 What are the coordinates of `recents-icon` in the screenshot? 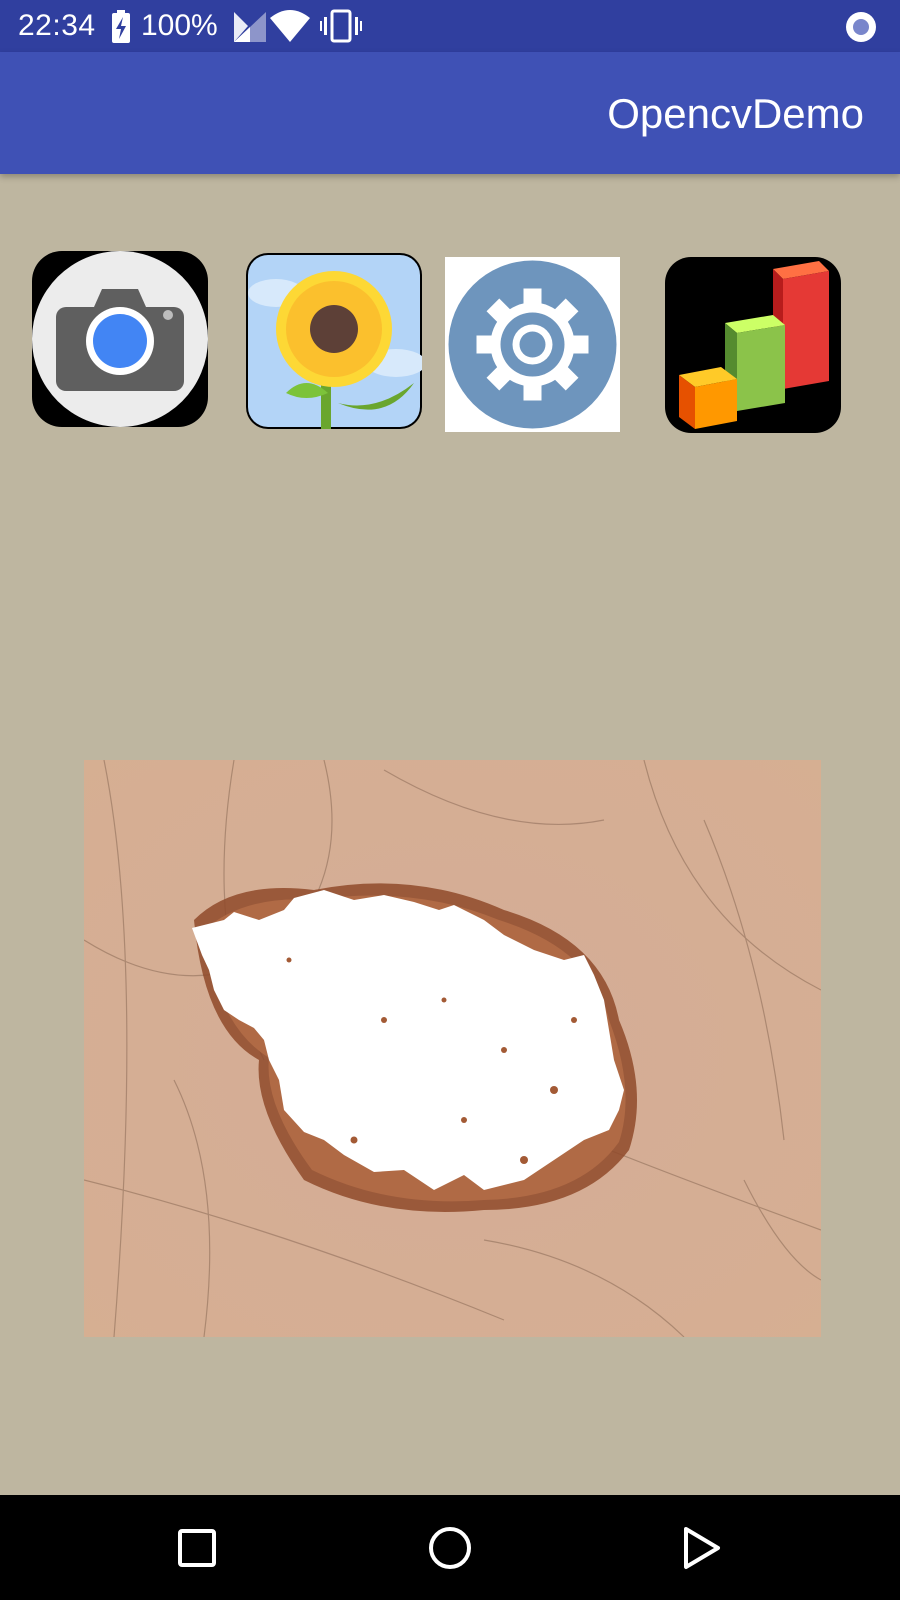 It's located at (197, 1547).